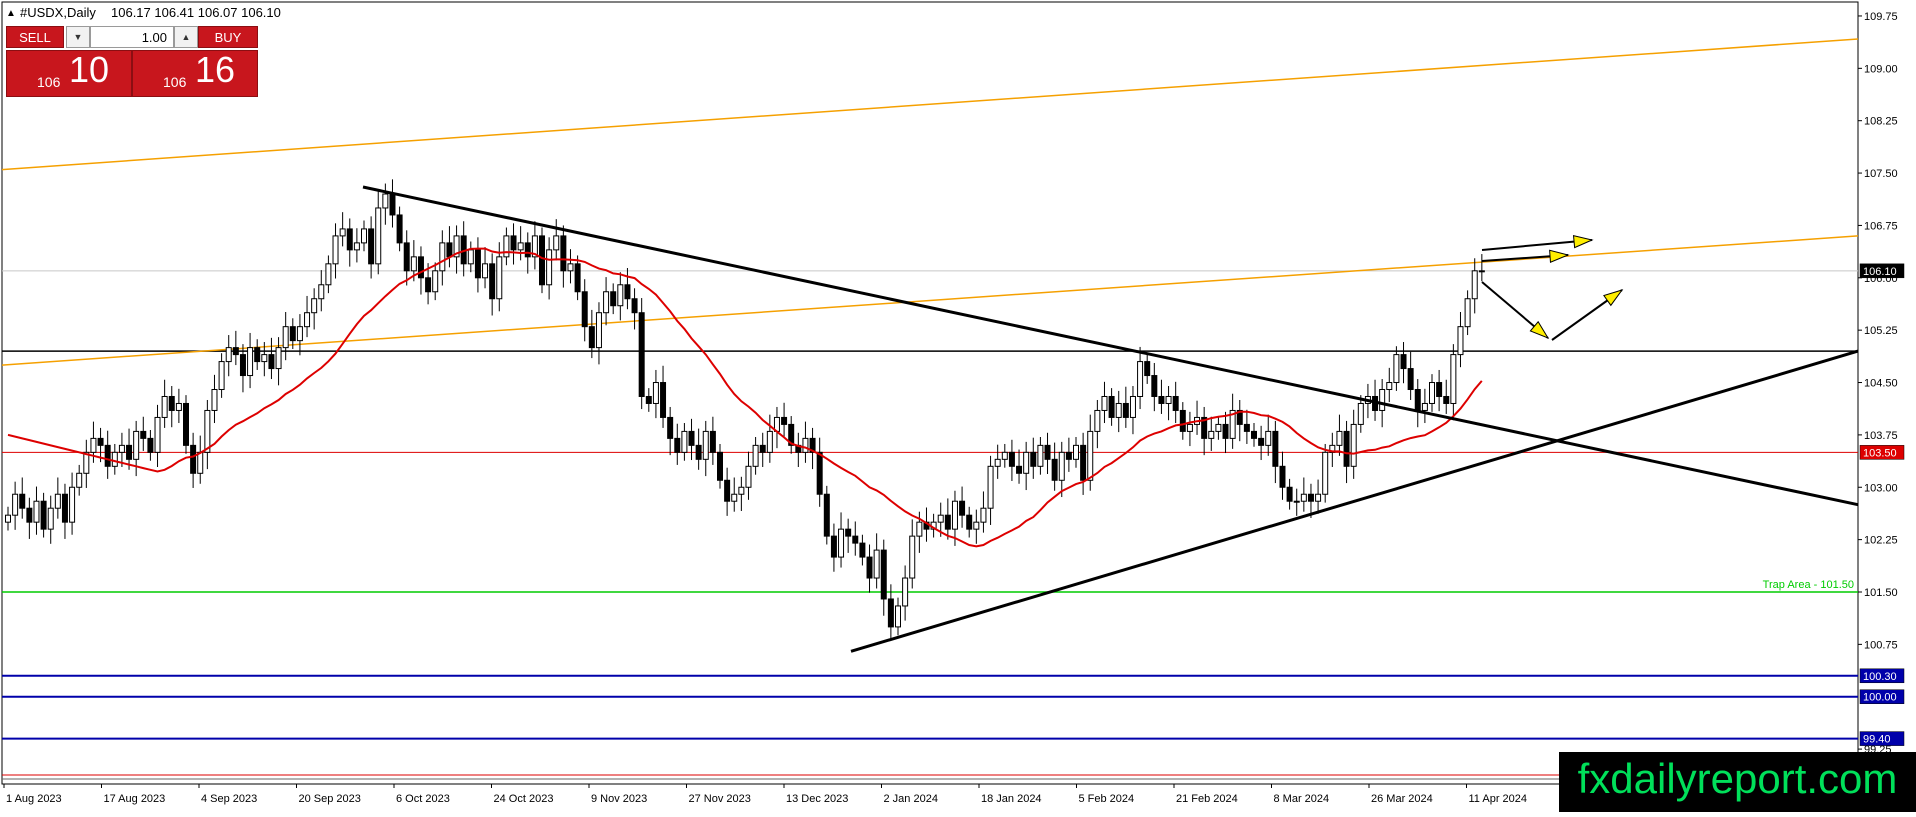 This screenshot has height=817, width=1916. Describe the element at coordinates (817, 799) in the screenshot. I see `x-tick-label: 13 Dec 2023` at that location.